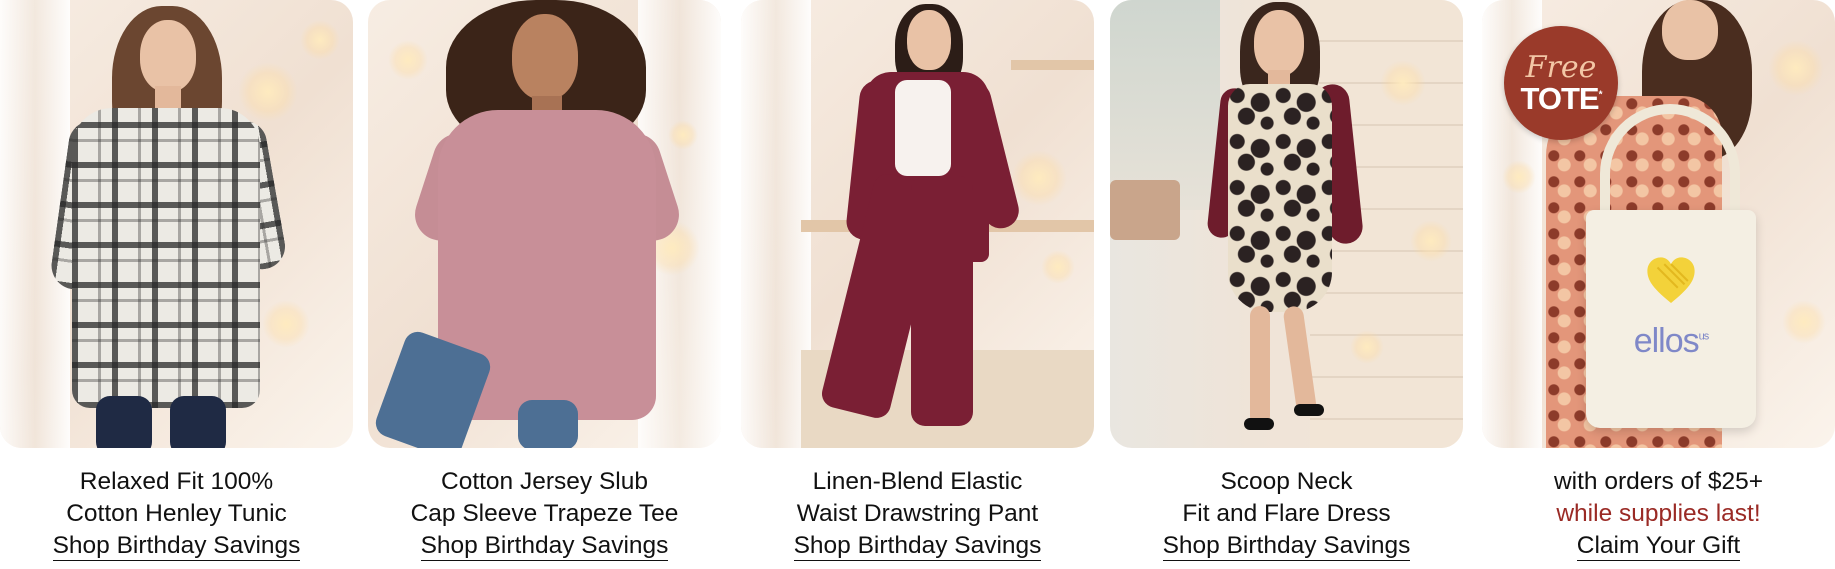 The image size is (1835, 569). Describe the element at coordinates (1671, 280) in the screenshot. I see `heart-icon` at that location.